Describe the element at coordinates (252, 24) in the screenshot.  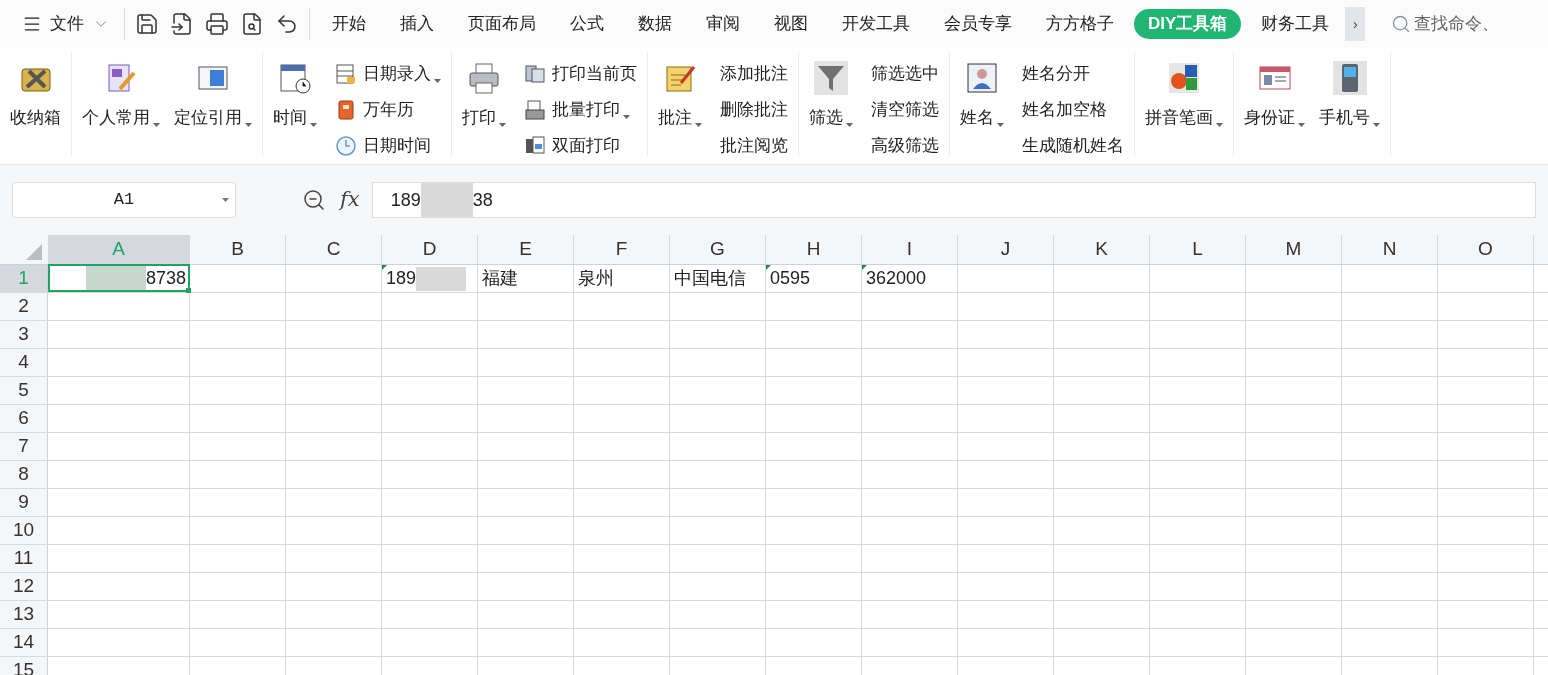
I see `print-preview-icon` at that location.